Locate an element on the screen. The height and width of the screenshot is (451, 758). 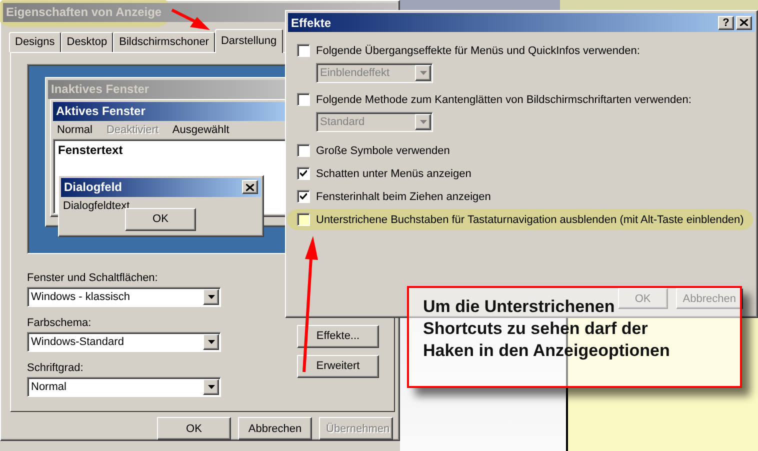
window-title: Inaktives Fenster is located at coordinates (100, 89).